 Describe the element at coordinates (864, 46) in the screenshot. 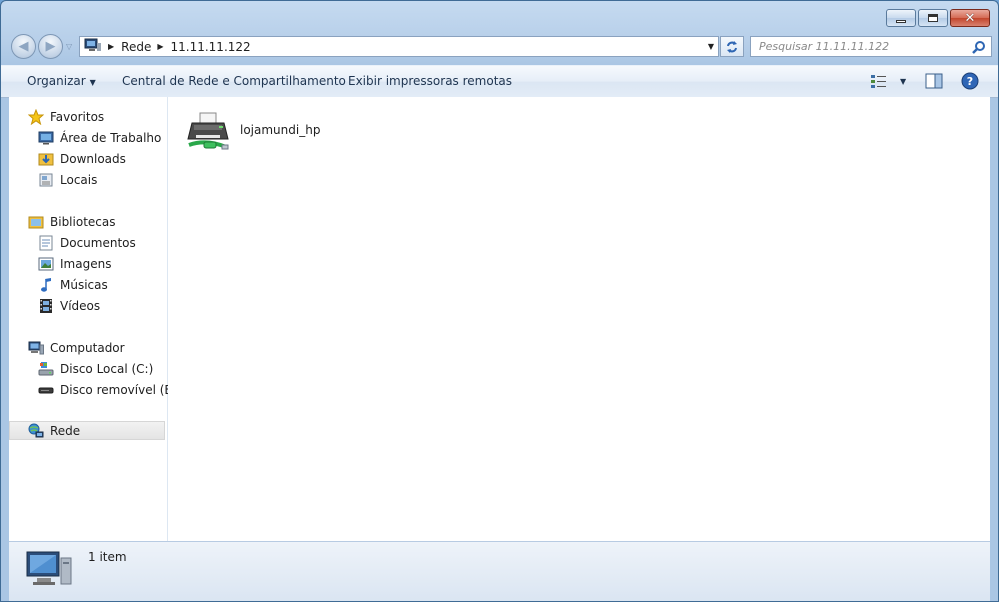

I see `search-input` at that location.